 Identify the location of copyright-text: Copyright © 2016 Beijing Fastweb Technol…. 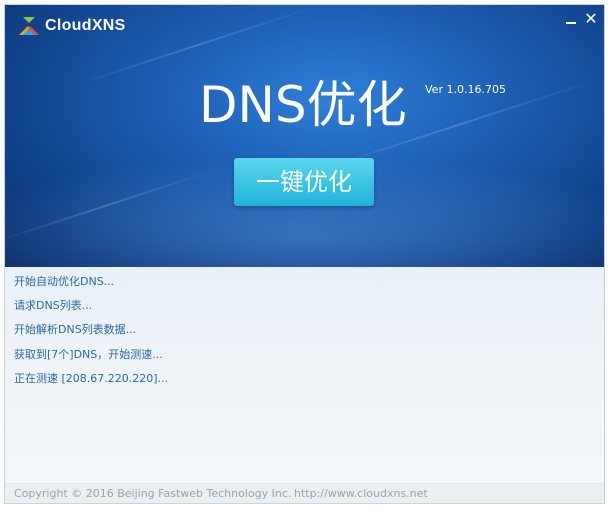
(153, 493).